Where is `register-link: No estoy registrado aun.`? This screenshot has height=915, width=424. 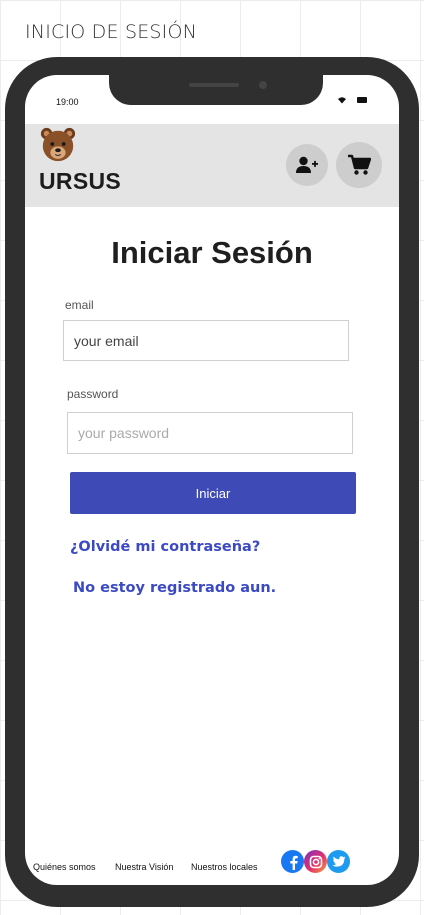
register-link: No estoy registrado aun. is located at coordinates (174, 588).